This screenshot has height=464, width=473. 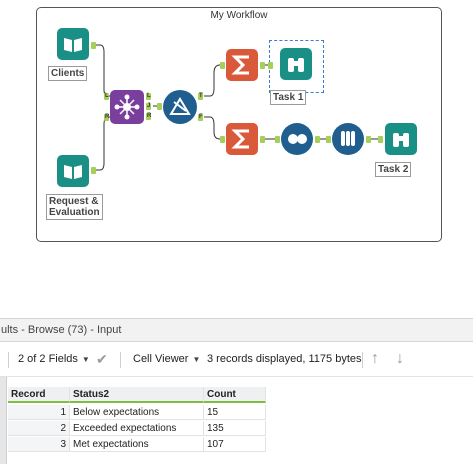 I want to click on browse-tool-task2, so click(x=401, y=139).